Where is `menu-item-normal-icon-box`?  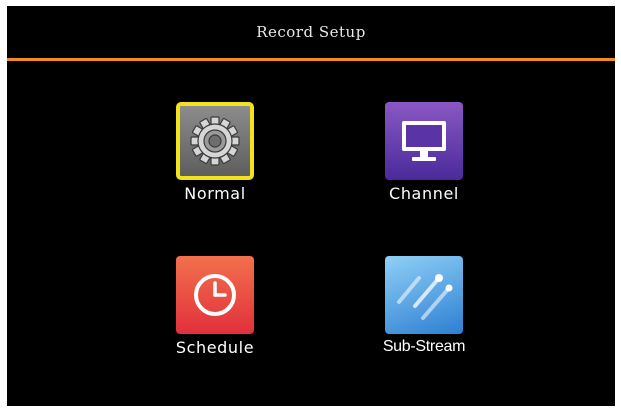
menu-item-normal-icon-box is located at coordinates (215, 141).